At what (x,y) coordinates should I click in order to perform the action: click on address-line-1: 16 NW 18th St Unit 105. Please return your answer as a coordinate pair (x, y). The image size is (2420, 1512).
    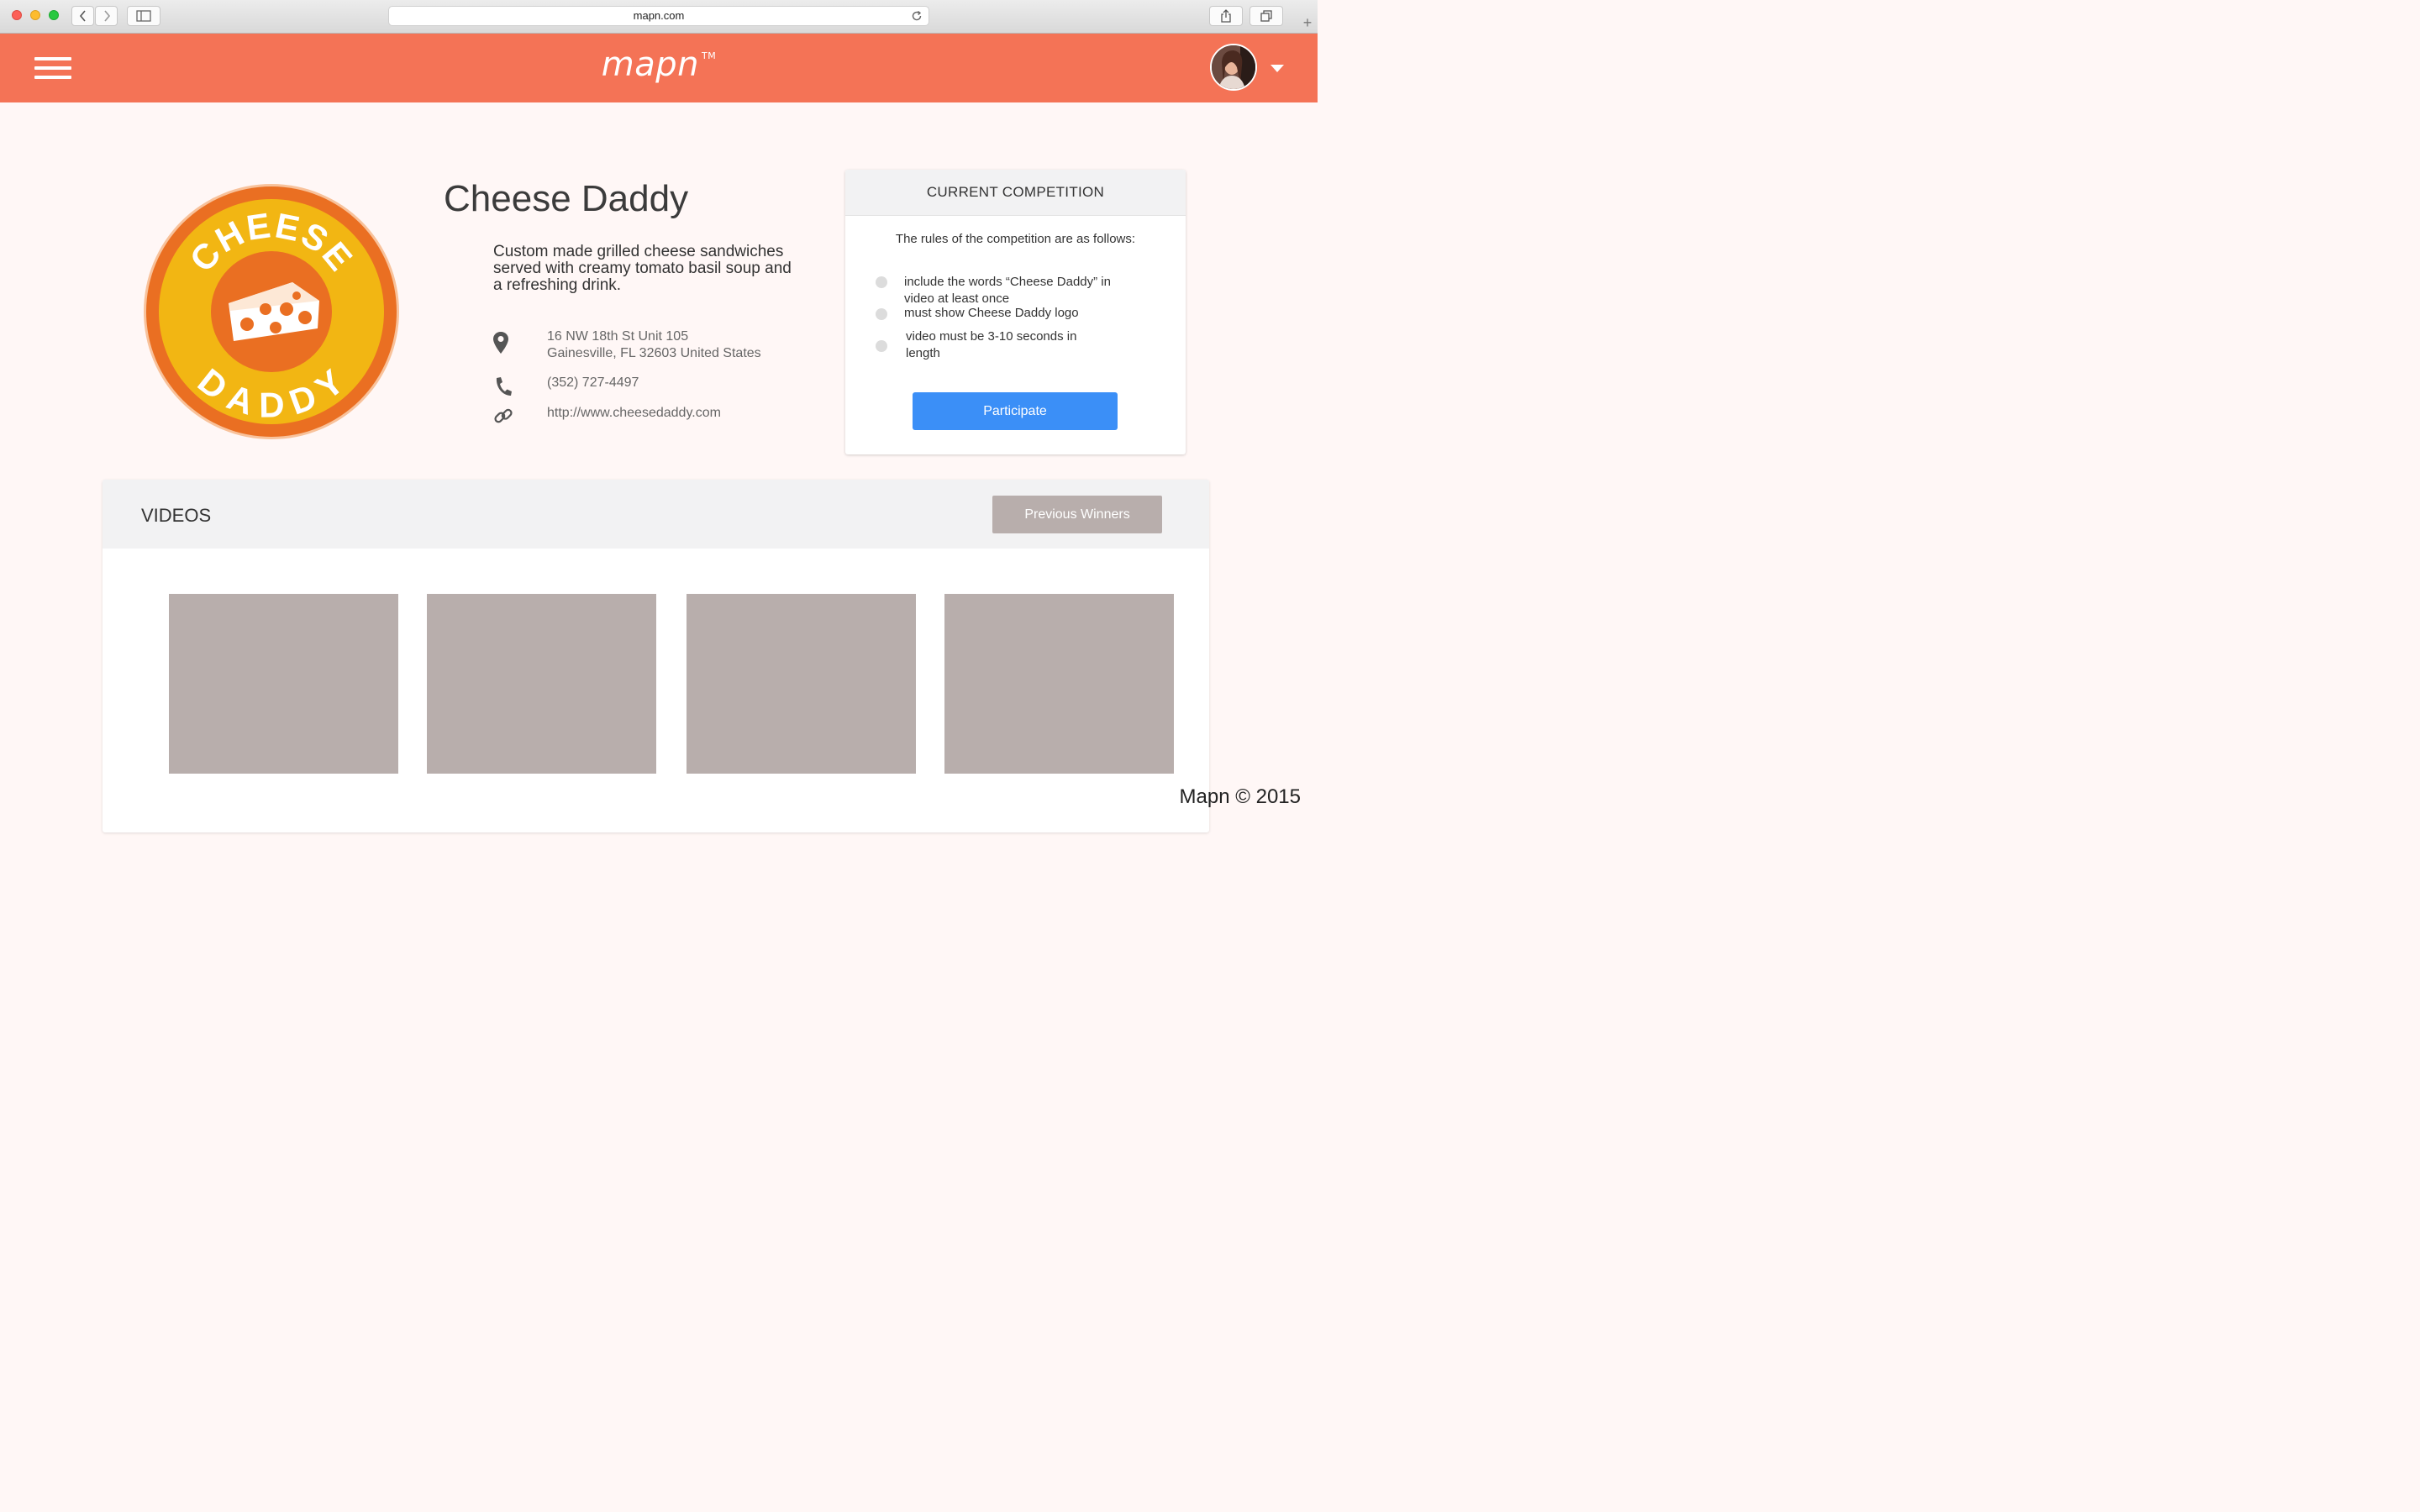
    Looking at the image, I should click on (618, 336).